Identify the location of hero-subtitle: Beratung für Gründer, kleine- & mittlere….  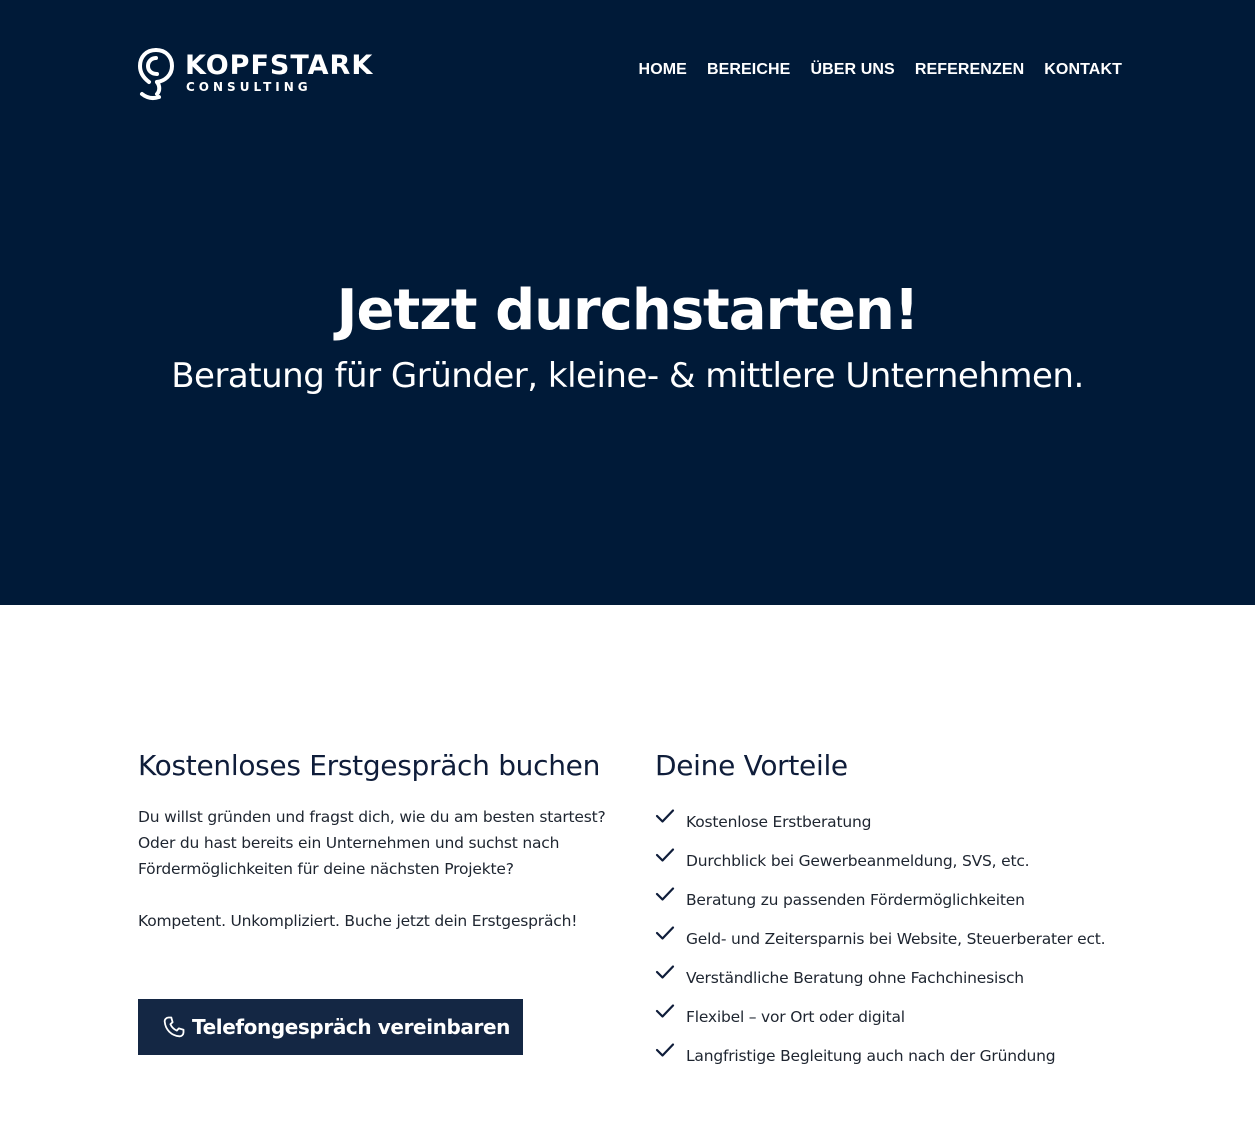
(627, 376).